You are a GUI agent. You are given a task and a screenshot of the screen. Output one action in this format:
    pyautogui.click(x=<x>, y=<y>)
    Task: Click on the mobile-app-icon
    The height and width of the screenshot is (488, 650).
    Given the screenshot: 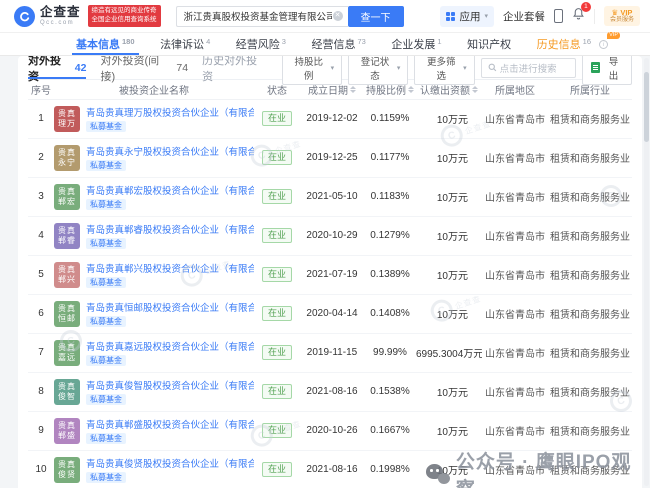 What is the action you would take?
    pyautogui.click(x=558, y=16)
    